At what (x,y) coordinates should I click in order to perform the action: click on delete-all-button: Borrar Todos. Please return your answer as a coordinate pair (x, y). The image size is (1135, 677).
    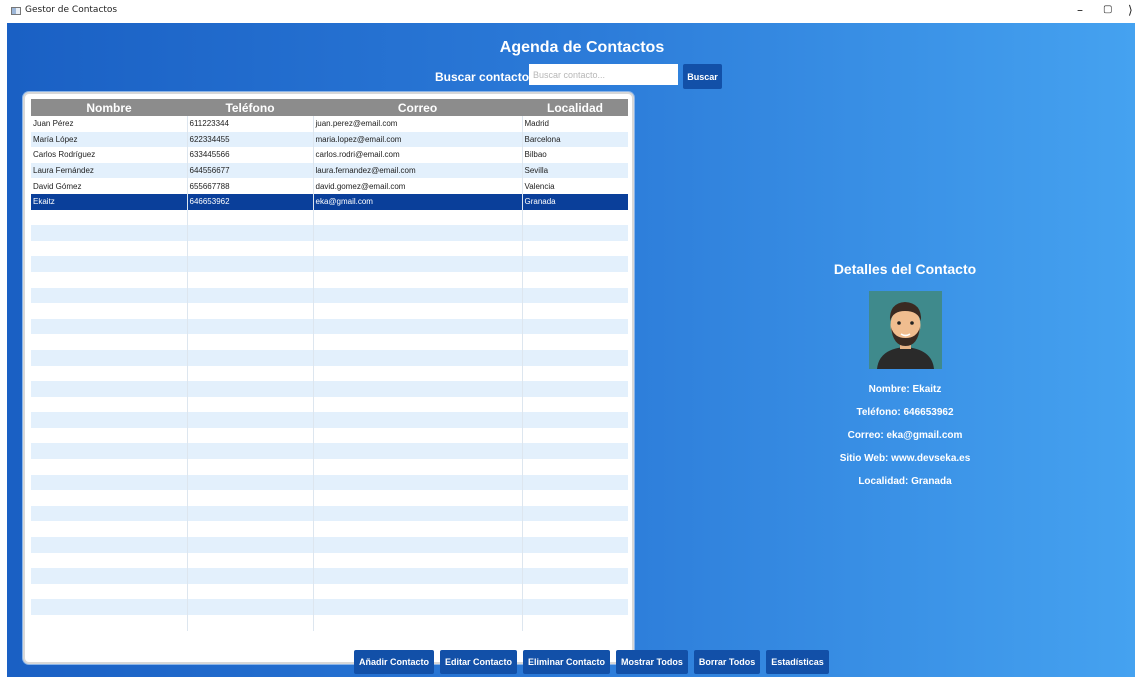
    Looking at the image, I should click on (727, 662).